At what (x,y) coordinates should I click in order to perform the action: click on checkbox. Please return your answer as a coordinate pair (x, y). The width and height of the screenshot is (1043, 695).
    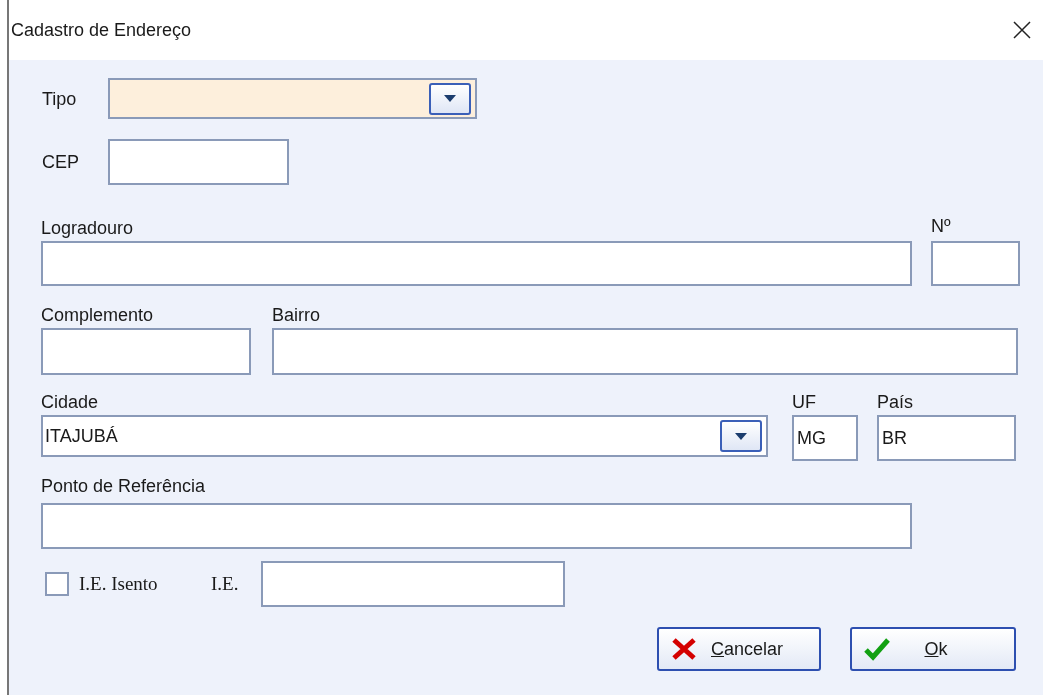
    Looking at the image, I should click on (57, 584).